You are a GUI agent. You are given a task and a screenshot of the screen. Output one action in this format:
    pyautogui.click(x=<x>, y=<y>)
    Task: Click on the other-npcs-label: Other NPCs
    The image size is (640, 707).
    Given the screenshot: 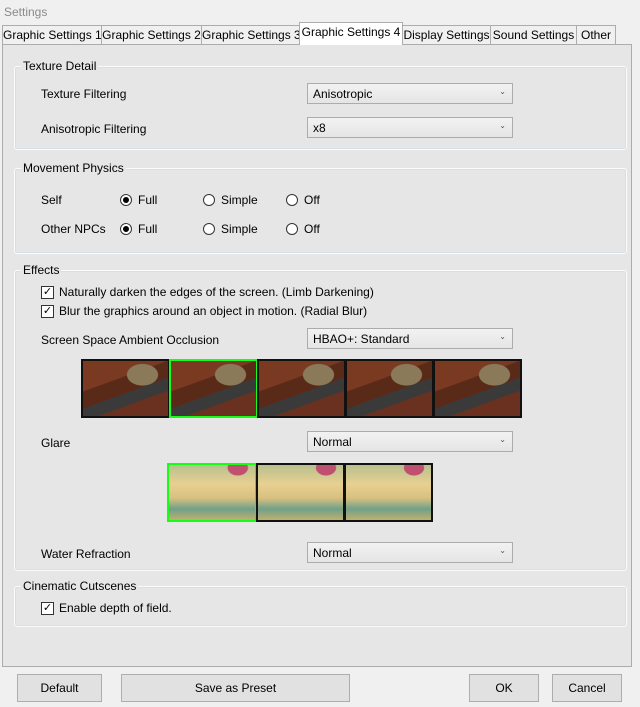 What is the action you would take?
    pyautogui.click(x=73, y=229)
    